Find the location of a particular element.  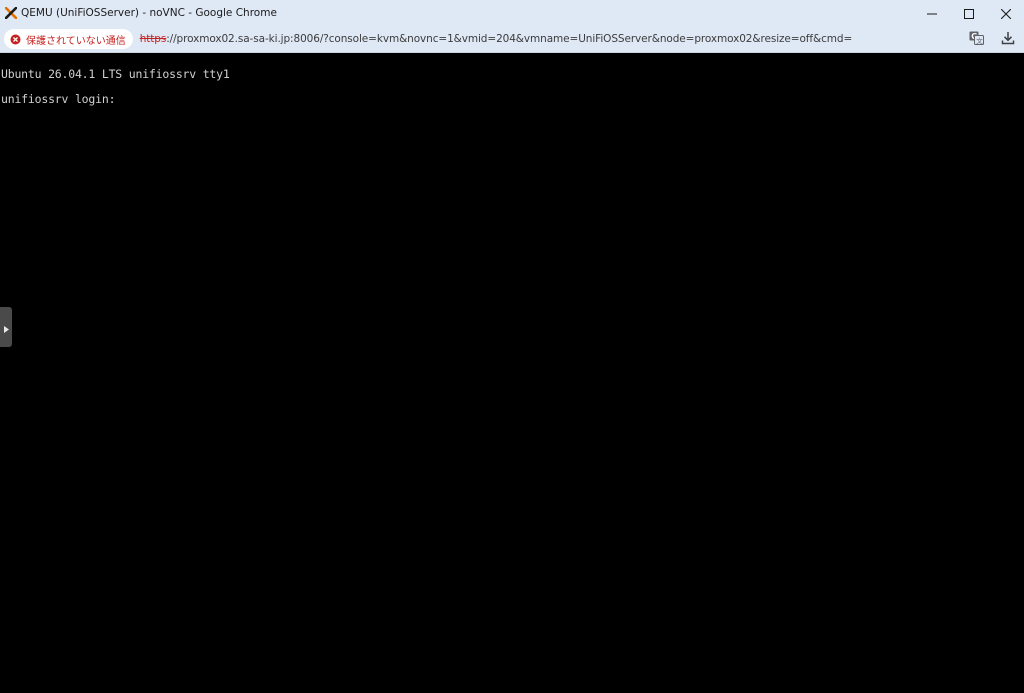

control-bar-handle is located at coordinates (6, 327).